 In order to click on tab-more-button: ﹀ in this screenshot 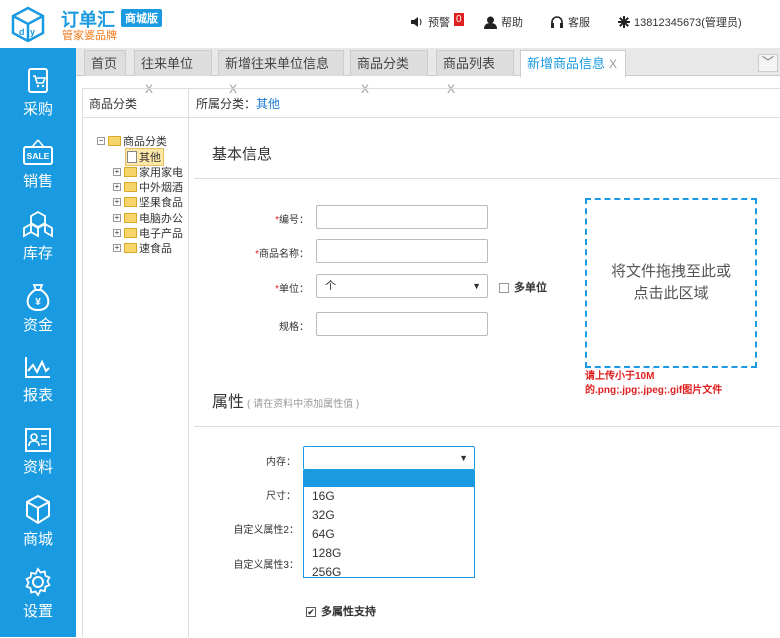, I will do `click(768, 63)`.